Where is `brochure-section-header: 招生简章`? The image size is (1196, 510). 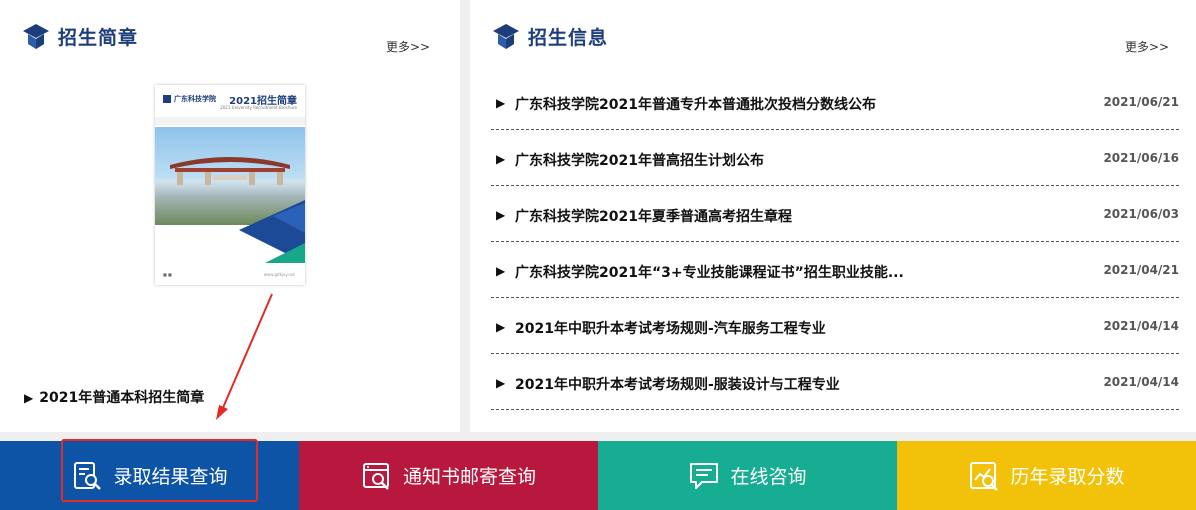
brochure-section-header: 招生简章 is located at coordinates (80, 36).